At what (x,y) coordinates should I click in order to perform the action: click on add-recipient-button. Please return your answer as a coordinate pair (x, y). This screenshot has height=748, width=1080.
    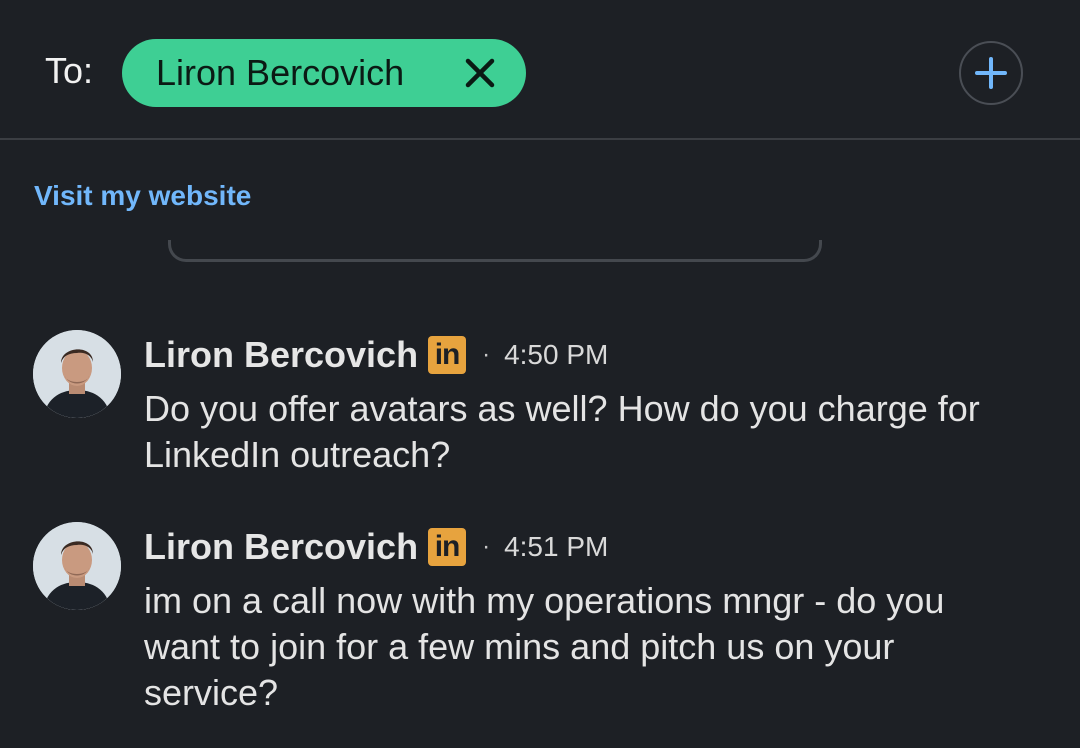
    Looking at the image, I should click on (991, 73).